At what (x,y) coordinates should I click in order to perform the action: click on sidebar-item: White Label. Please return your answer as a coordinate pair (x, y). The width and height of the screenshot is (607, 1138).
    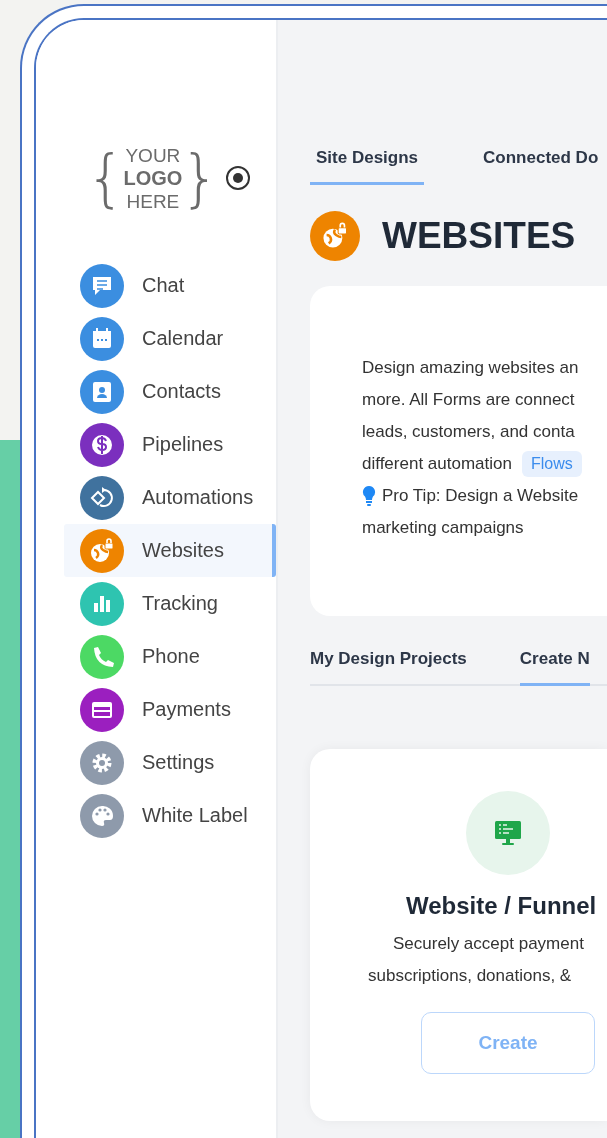
    Looking at the image, I should click on (170, 815).